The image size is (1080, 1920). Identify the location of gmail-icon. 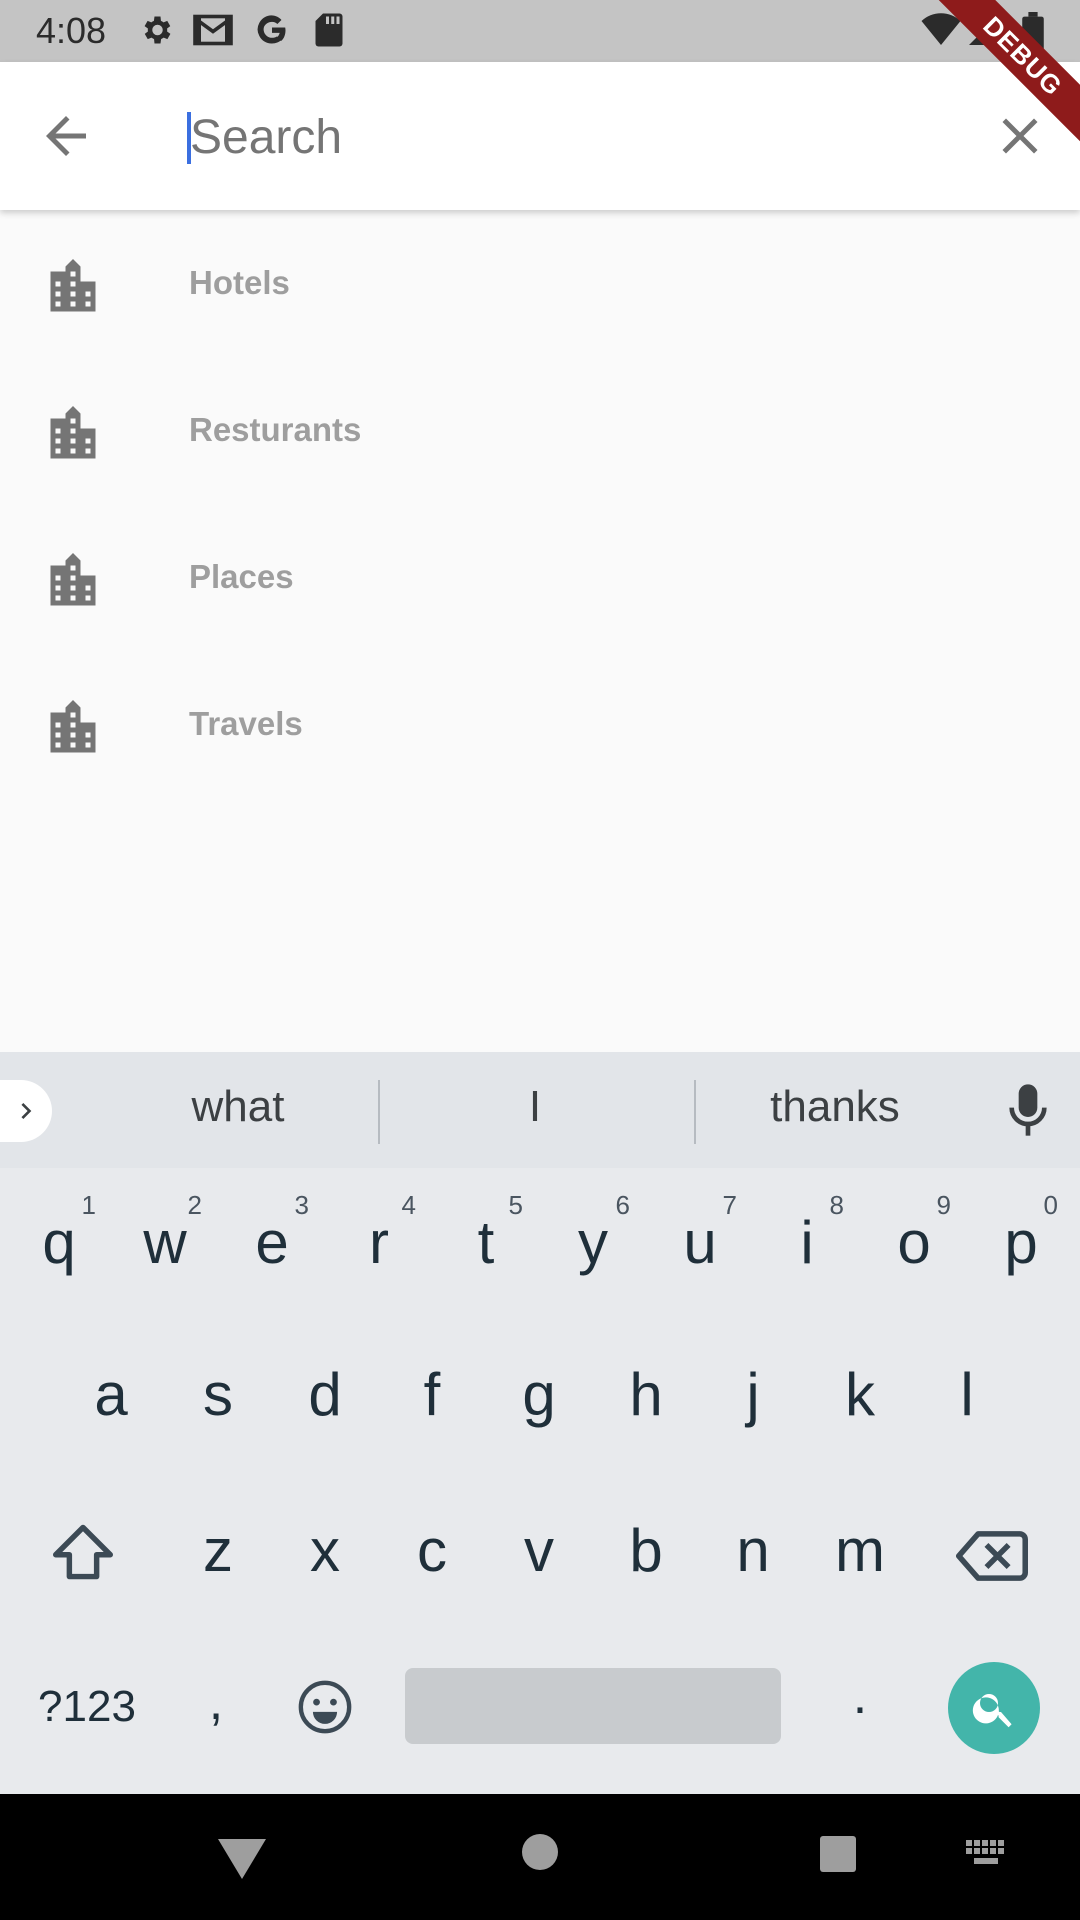
(213, 30).